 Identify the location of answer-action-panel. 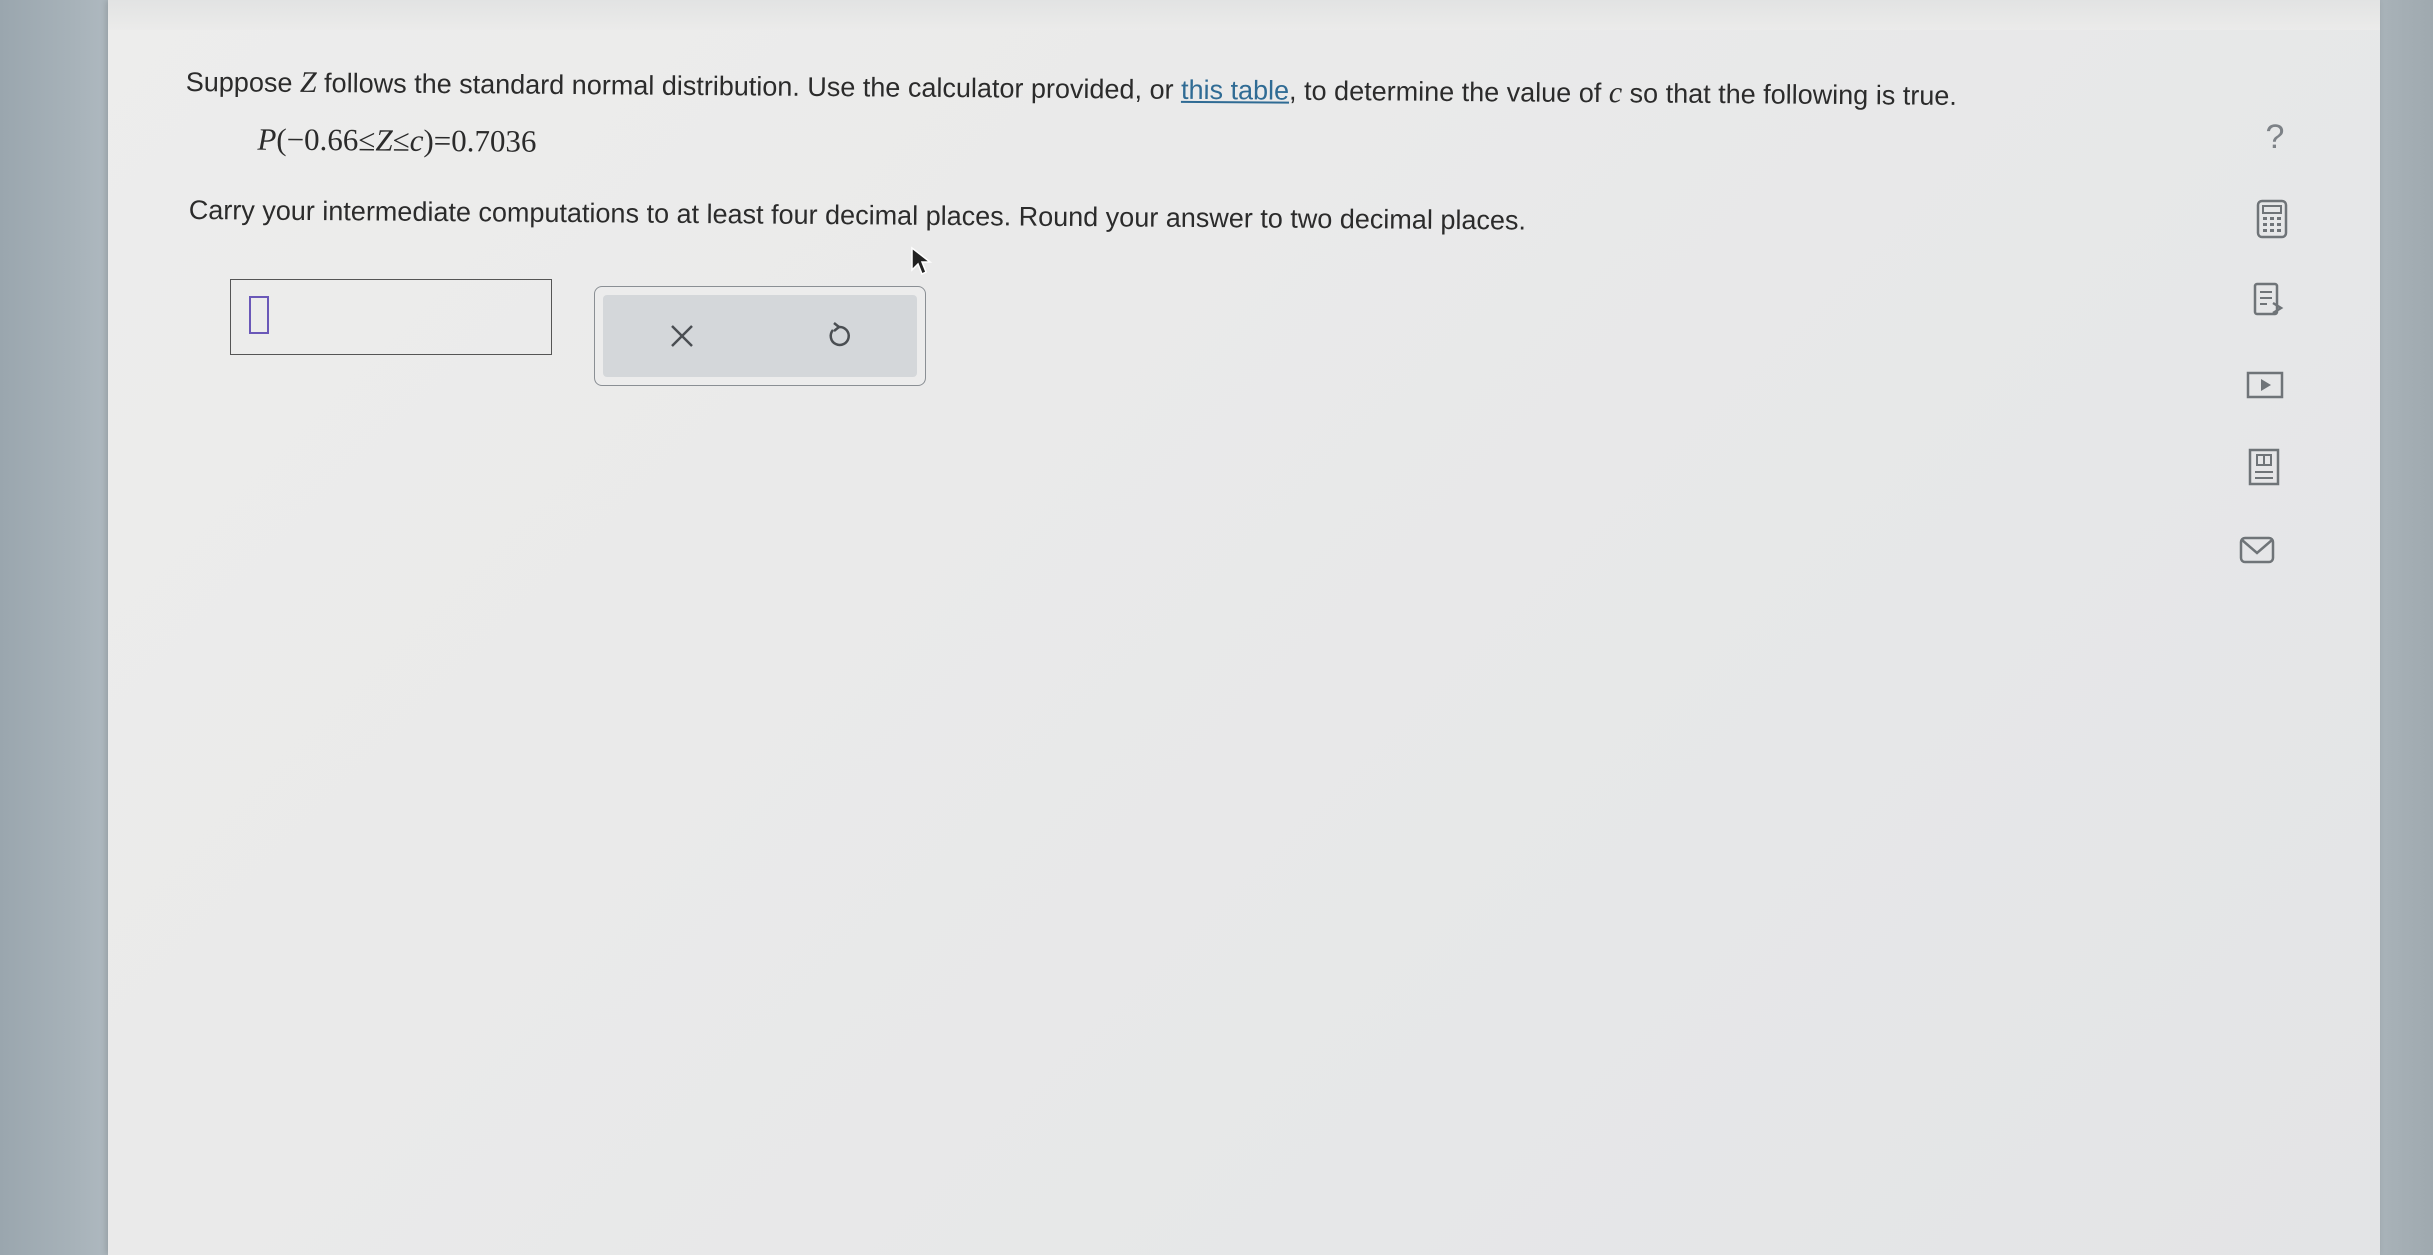
(760, 336).